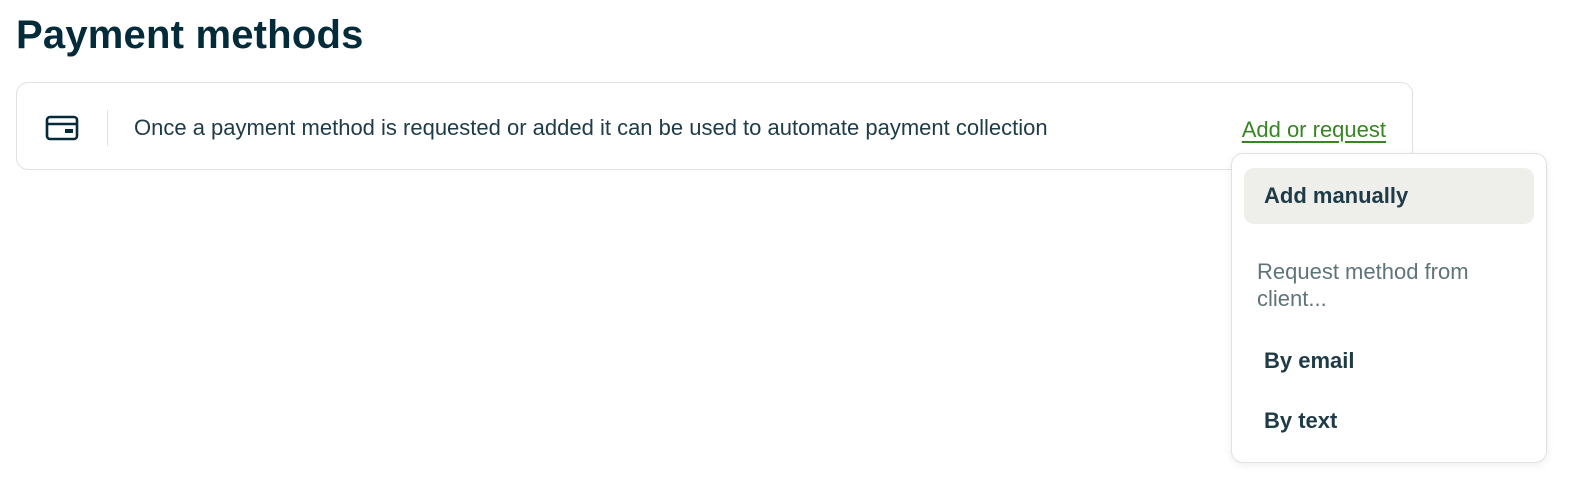 The image size is (1580, 498). Describe the element at coordinates (190, 35) in the screenshot. I see `page-title: Payment methods` at that location.